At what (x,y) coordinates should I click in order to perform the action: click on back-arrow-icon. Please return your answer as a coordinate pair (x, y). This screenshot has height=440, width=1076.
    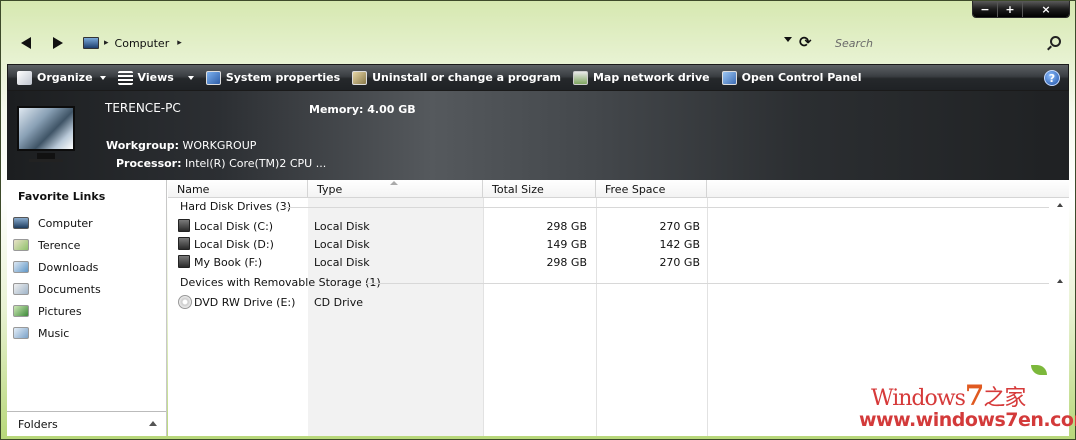
    Looking at the image, I should click on (26, 43).